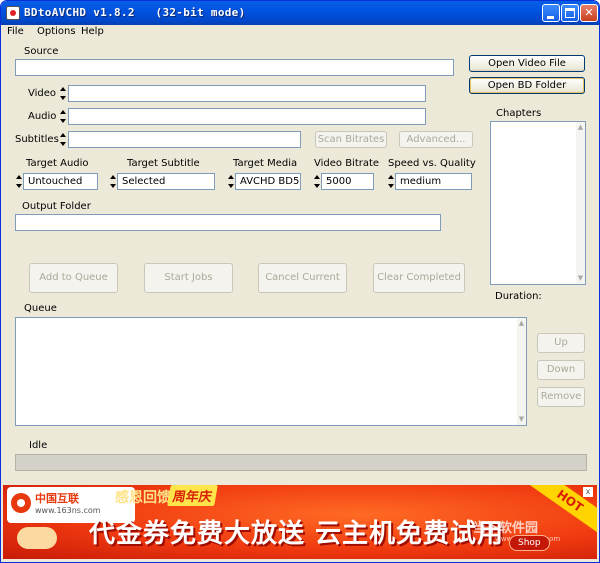  Describe the element at coordinates (580, 203) in the screenshot. I see `chapters-scrollbar: ▲ ▼` at that location.